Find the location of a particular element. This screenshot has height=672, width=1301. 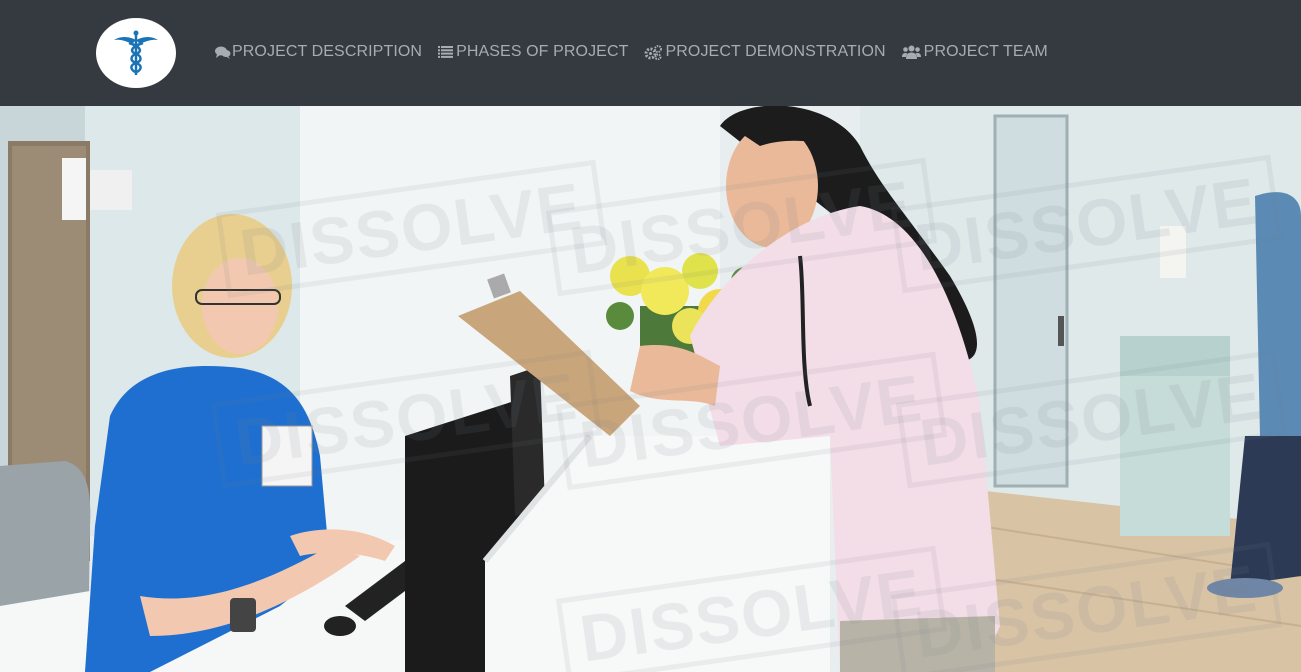

users-icon is located at coordinates (911, 52).